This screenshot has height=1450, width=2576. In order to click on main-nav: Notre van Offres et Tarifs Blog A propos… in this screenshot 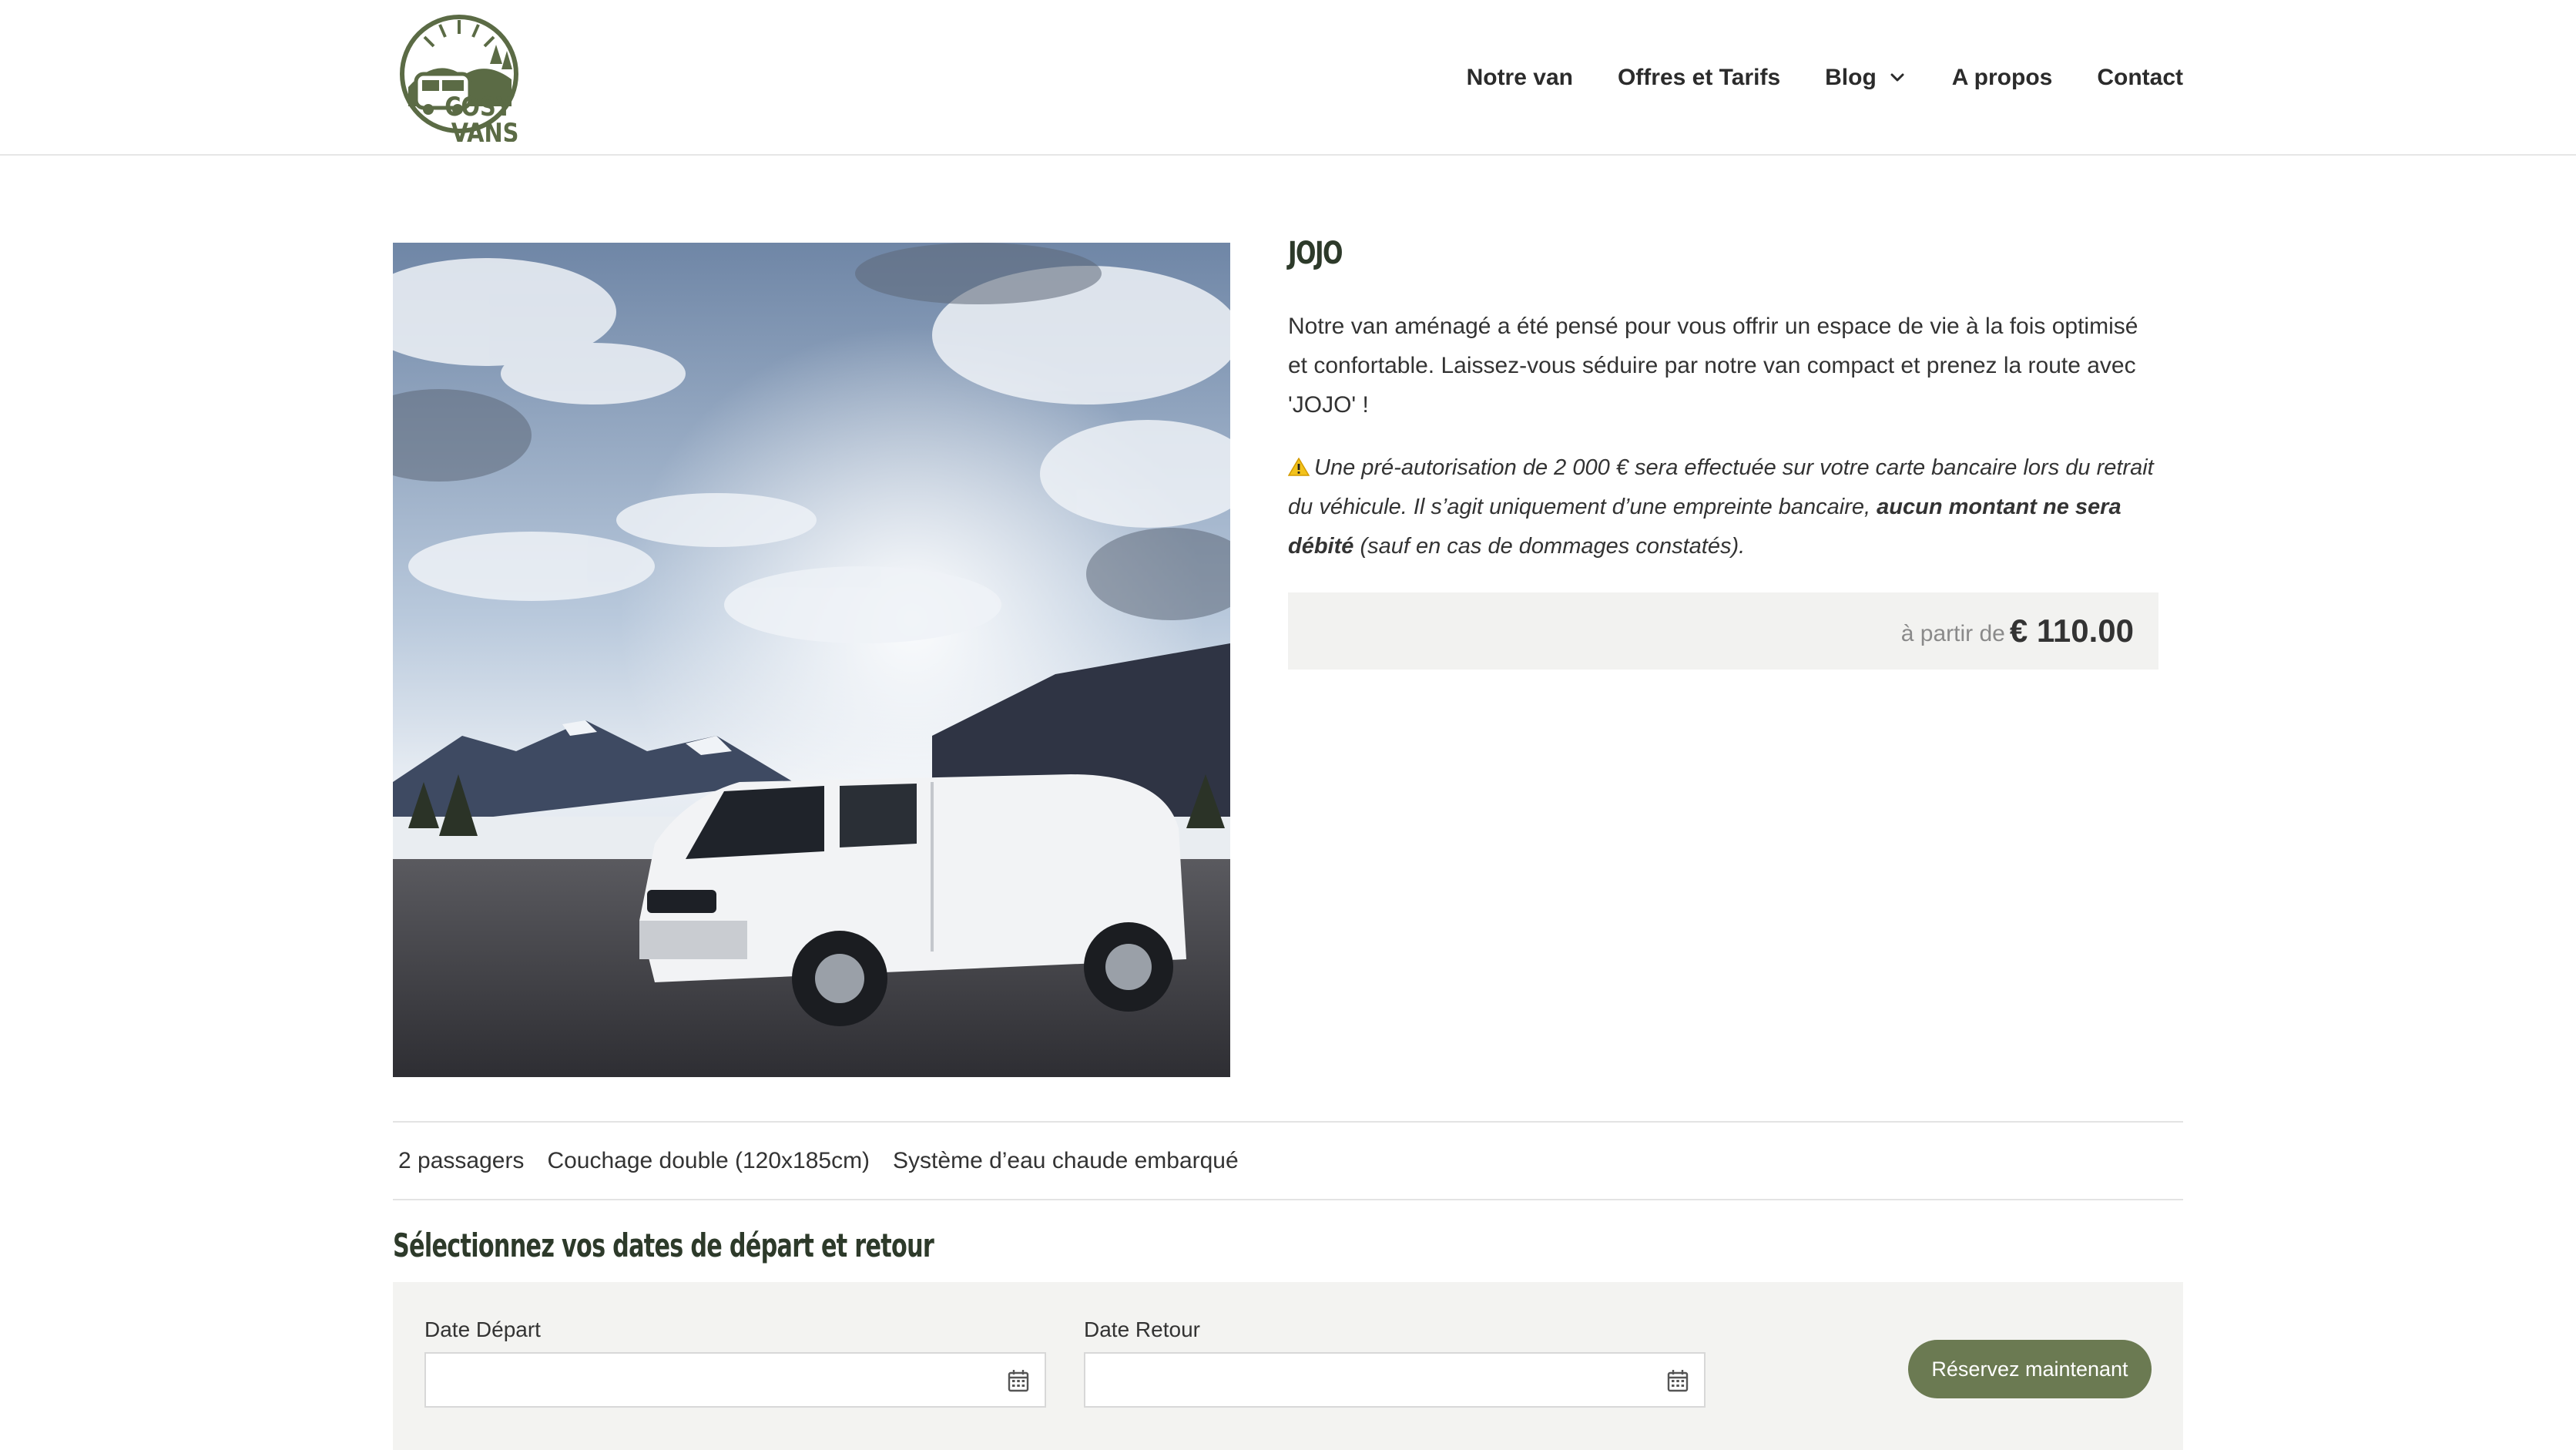, I will do `click(1802, 78)`.